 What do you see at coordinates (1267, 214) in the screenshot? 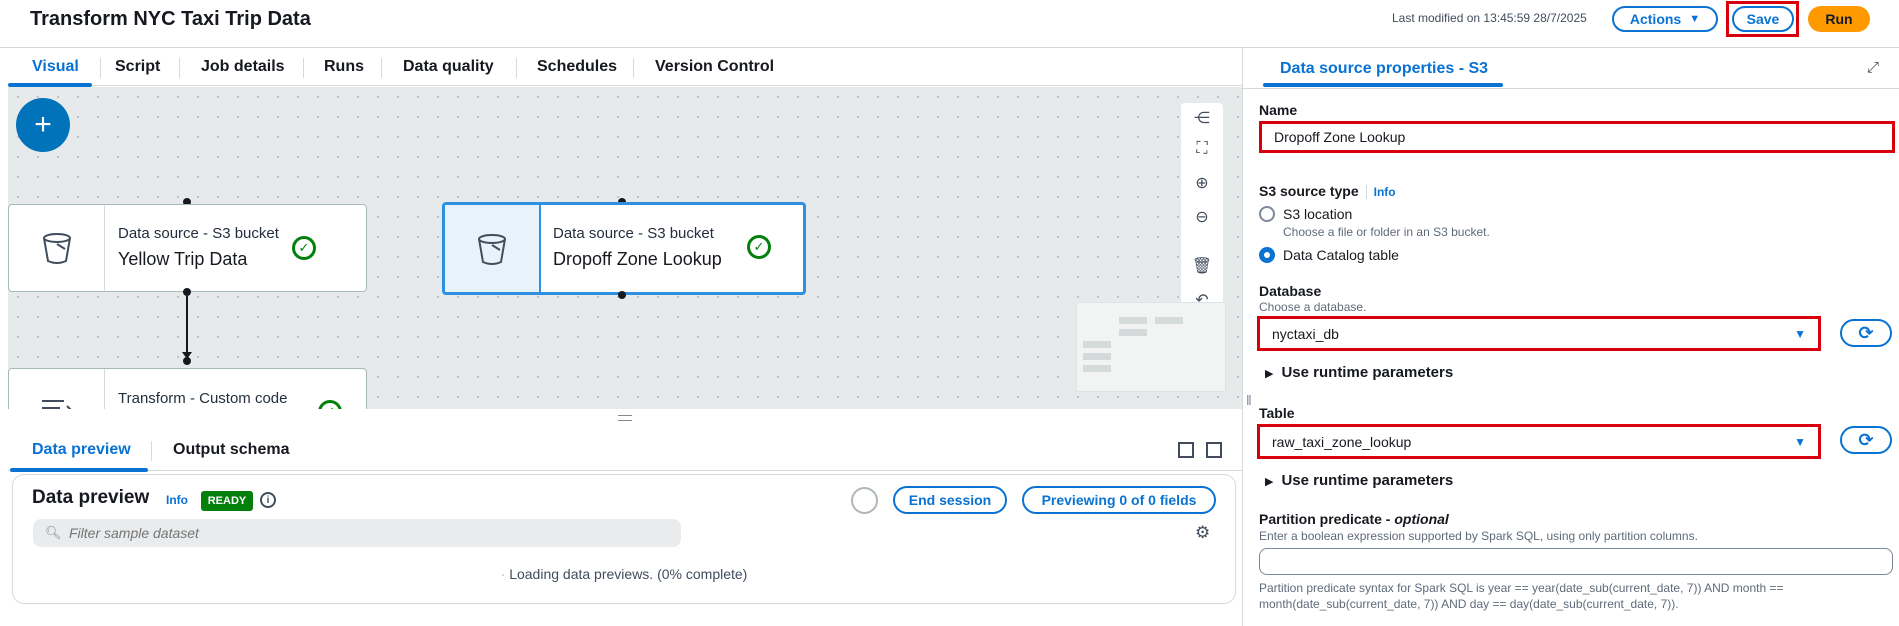
I see `radio-s3-location` at bounding box center [1267, 214].